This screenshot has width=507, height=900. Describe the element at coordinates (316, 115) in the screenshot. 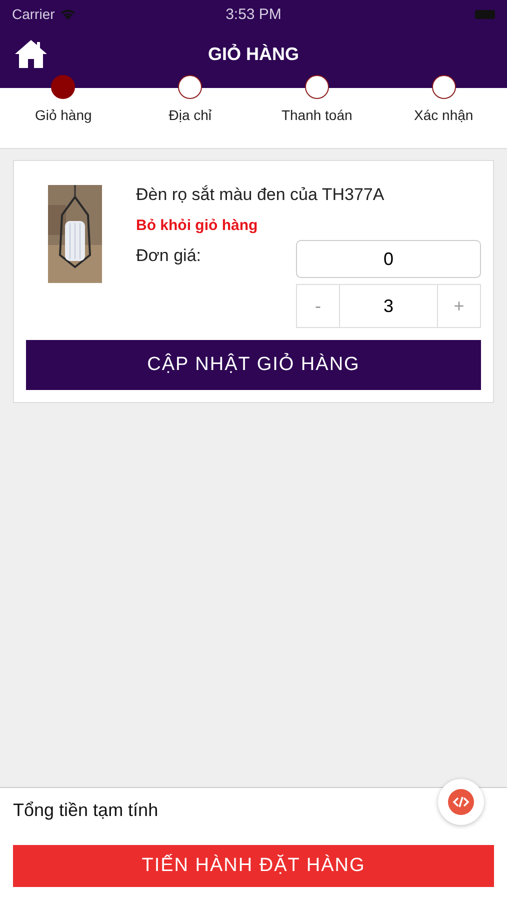

I see `step-label: Thanh toán` at that location.